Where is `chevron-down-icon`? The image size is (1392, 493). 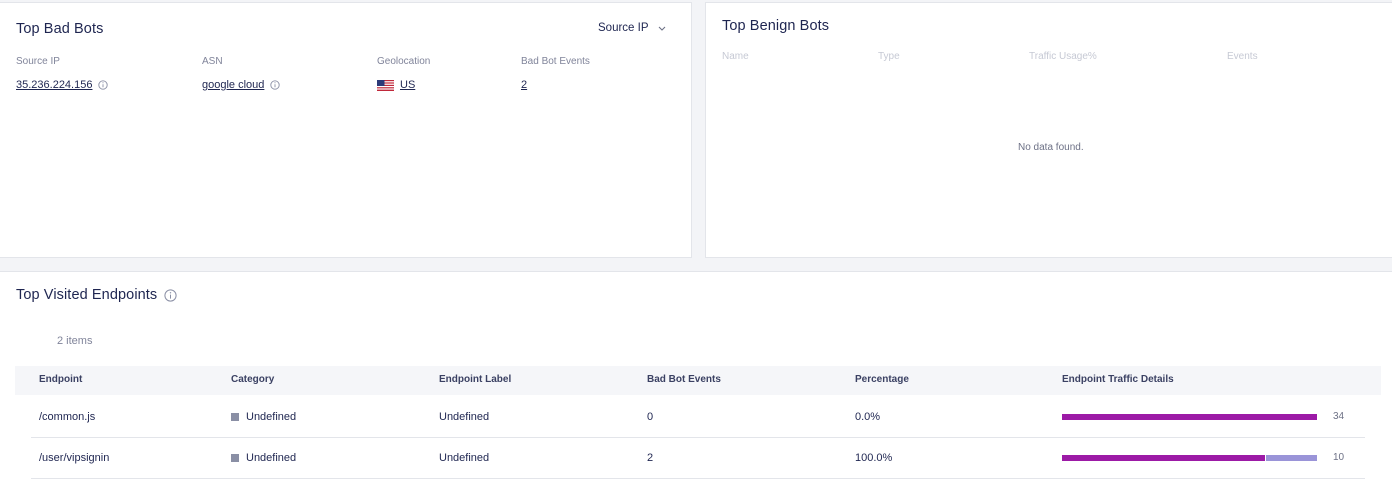 chevron-down-icon is located at coordinates (661, 28).